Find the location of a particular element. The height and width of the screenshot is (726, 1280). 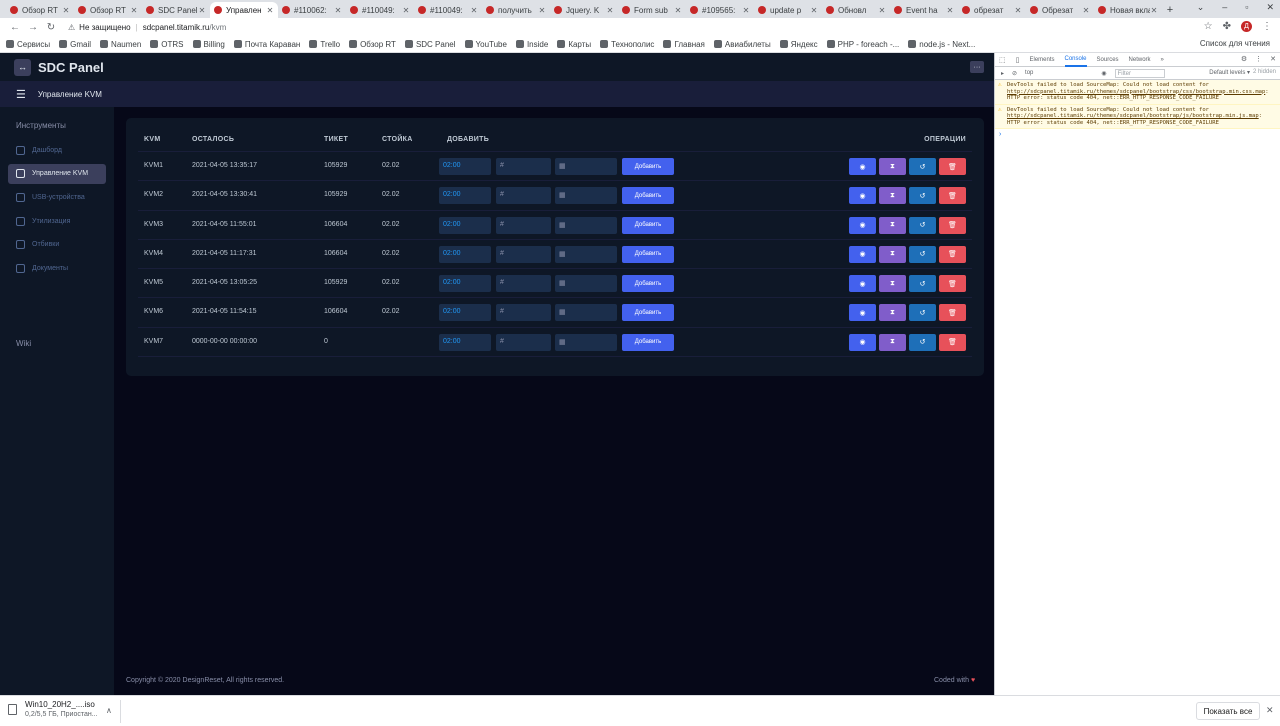

browser-tab: Обновл ✕ is located at coordinates (856, 10).